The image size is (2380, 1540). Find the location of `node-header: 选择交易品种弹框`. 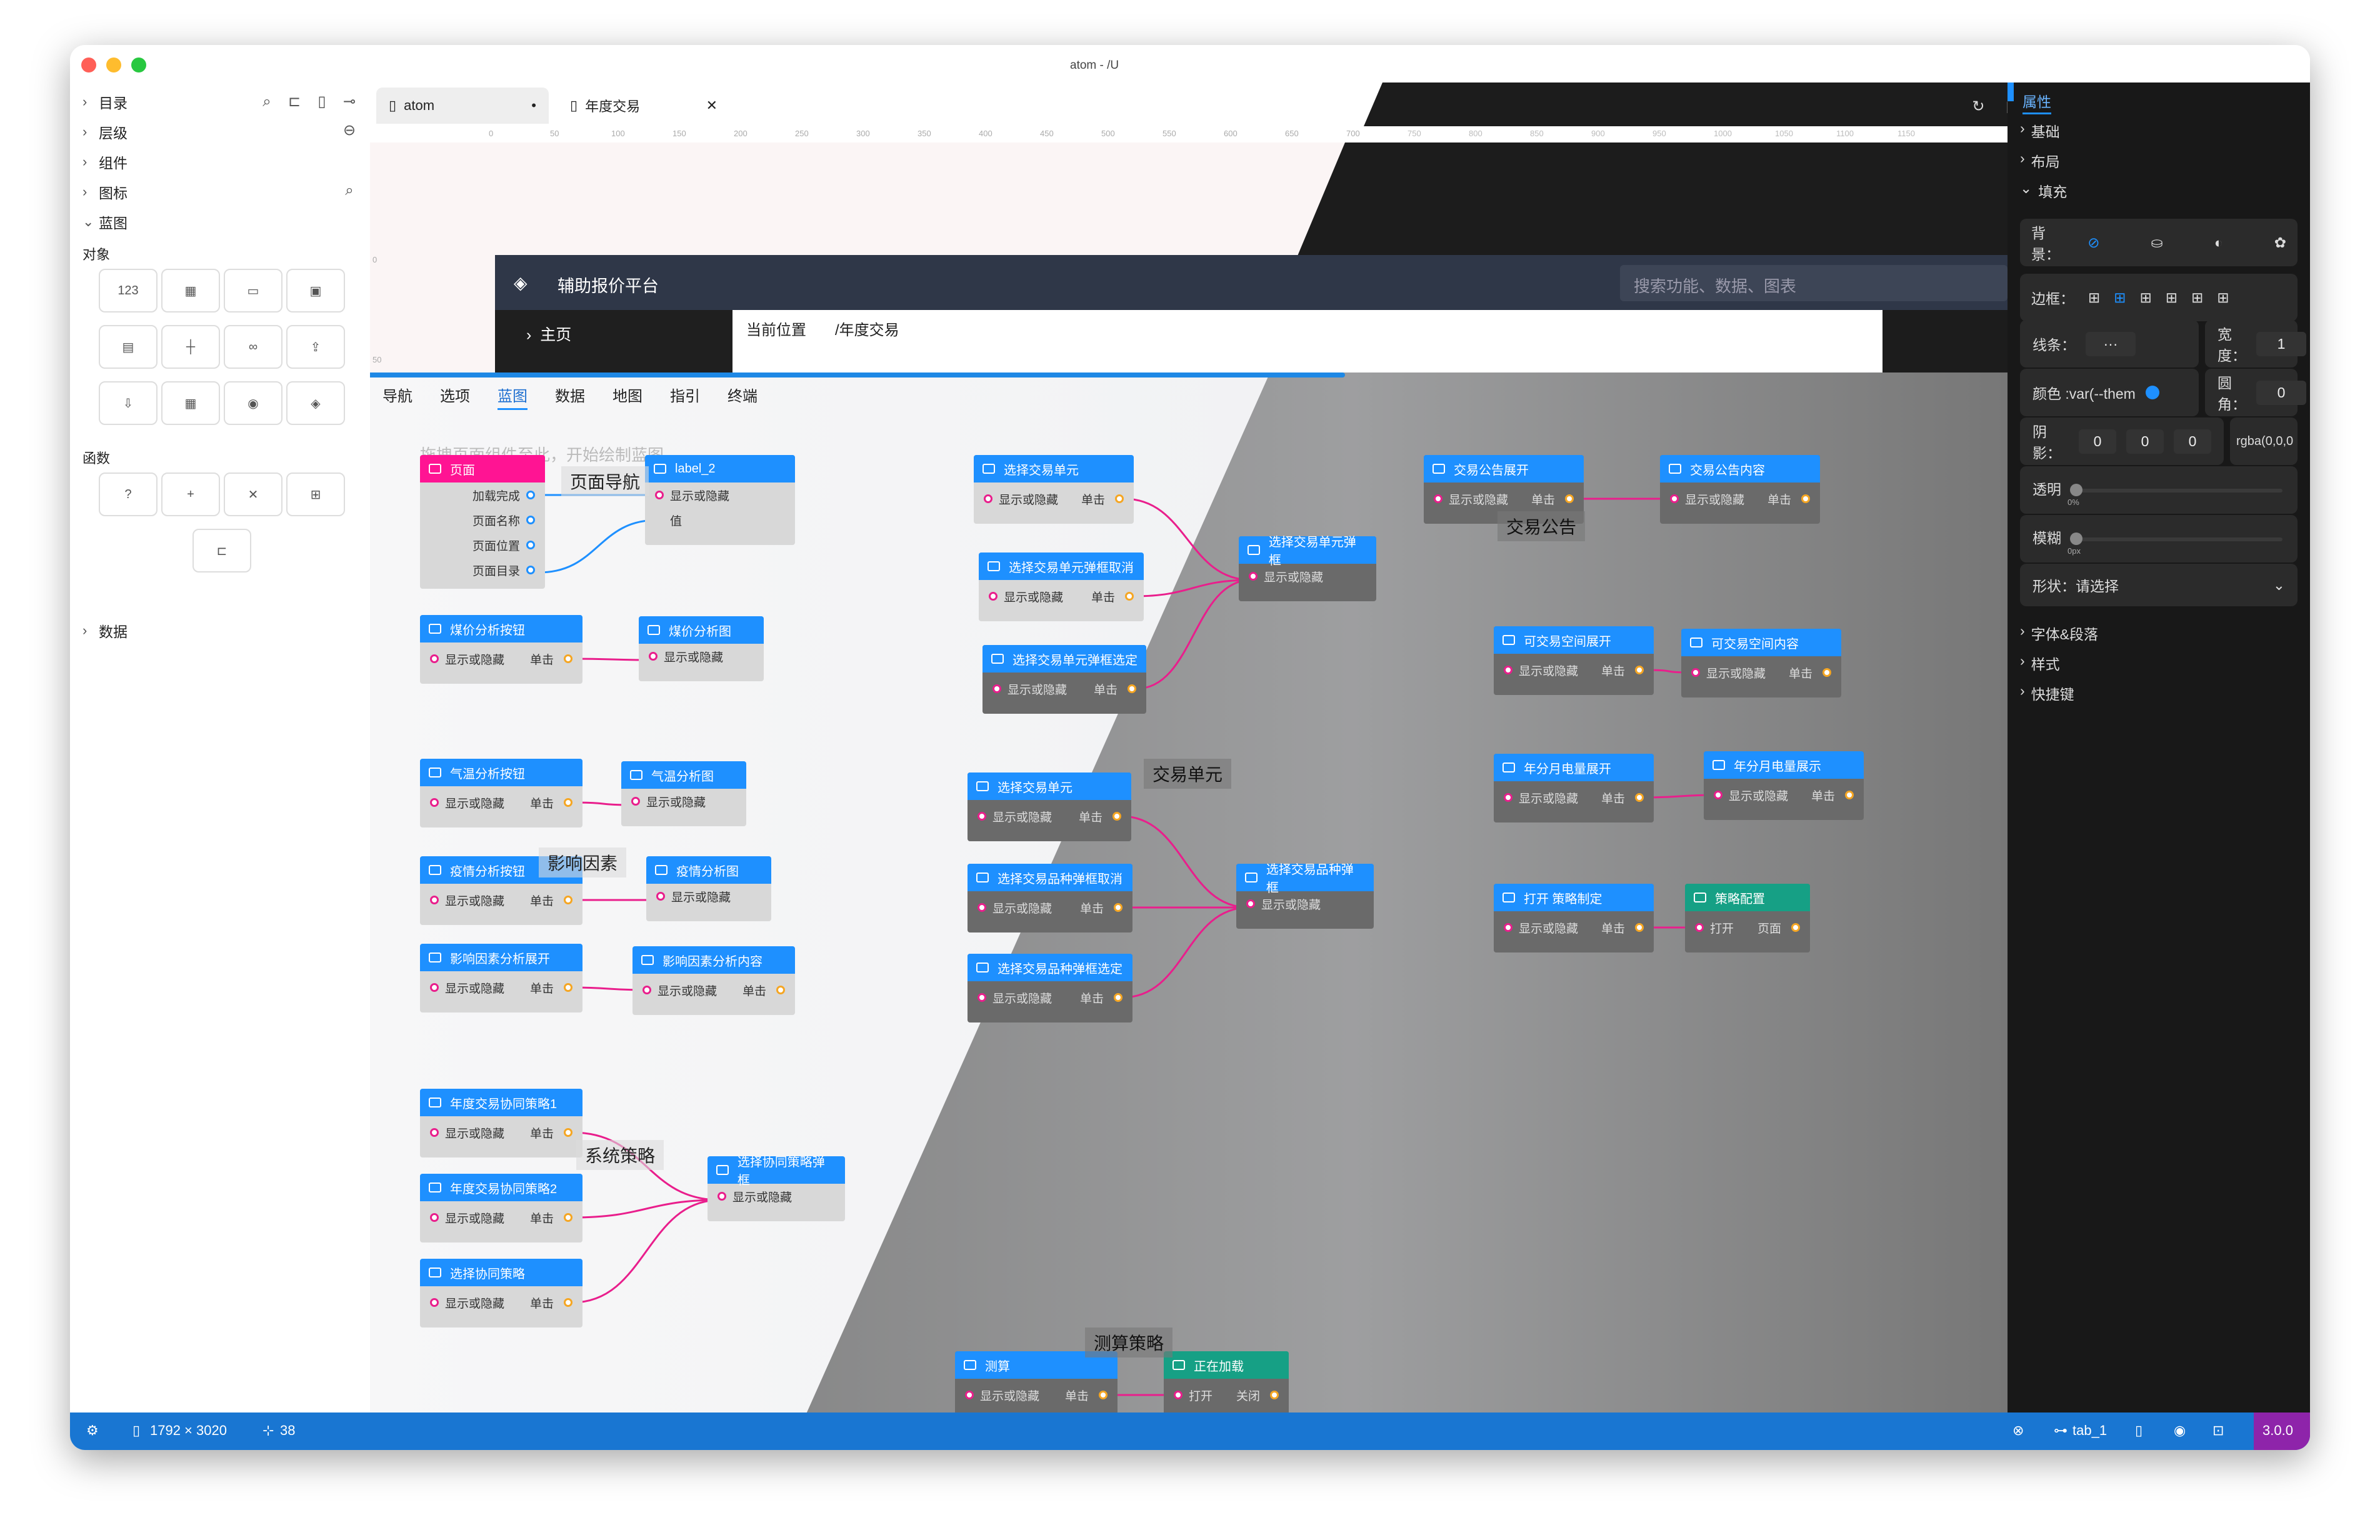

node-header: 选择交易品种弹框 is located at coordinates (1305, 879).